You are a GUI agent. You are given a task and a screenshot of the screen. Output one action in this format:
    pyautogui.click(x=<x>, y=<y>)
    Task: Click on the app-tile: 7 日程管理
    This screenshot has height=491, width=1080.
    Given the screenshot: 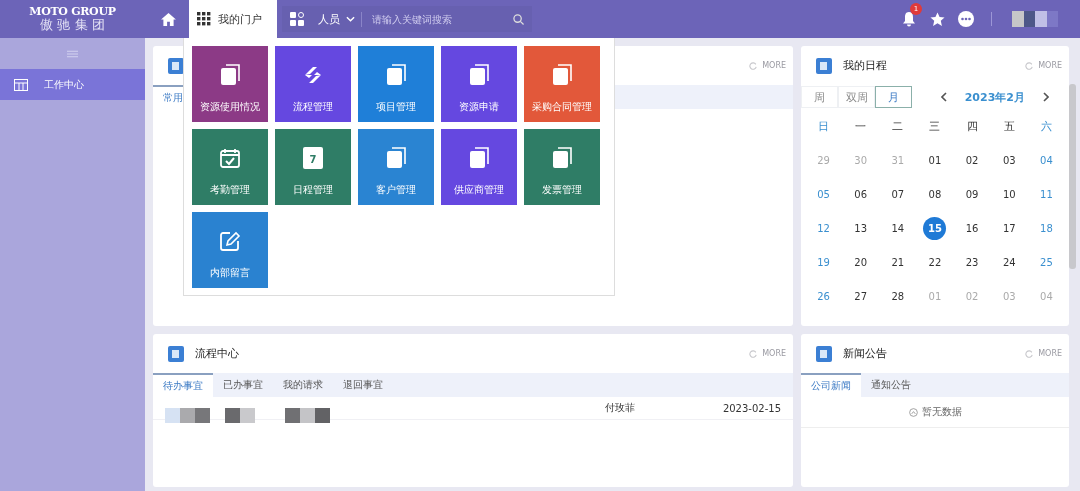 What is the action you would take?
    pyautogui.click(x=313, y=167)
    